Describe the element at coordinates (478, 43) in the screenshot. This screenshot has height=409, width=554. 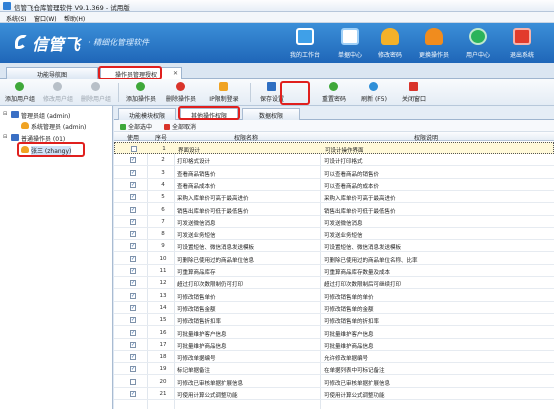
I see `user-center-button: 用户中心` at that location.